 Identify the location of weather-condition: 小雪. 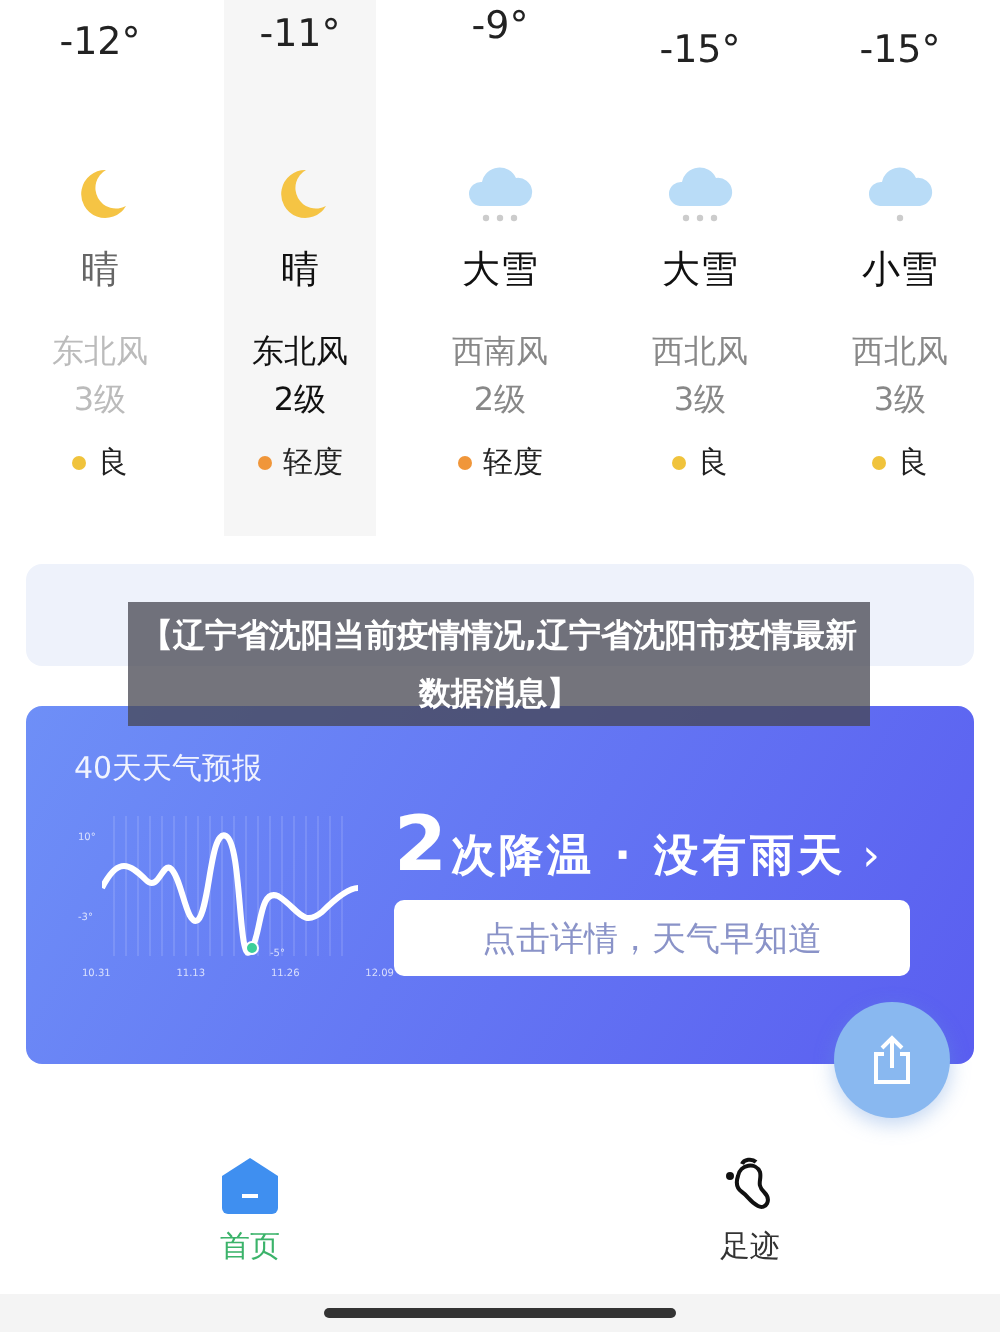
(900, 271).